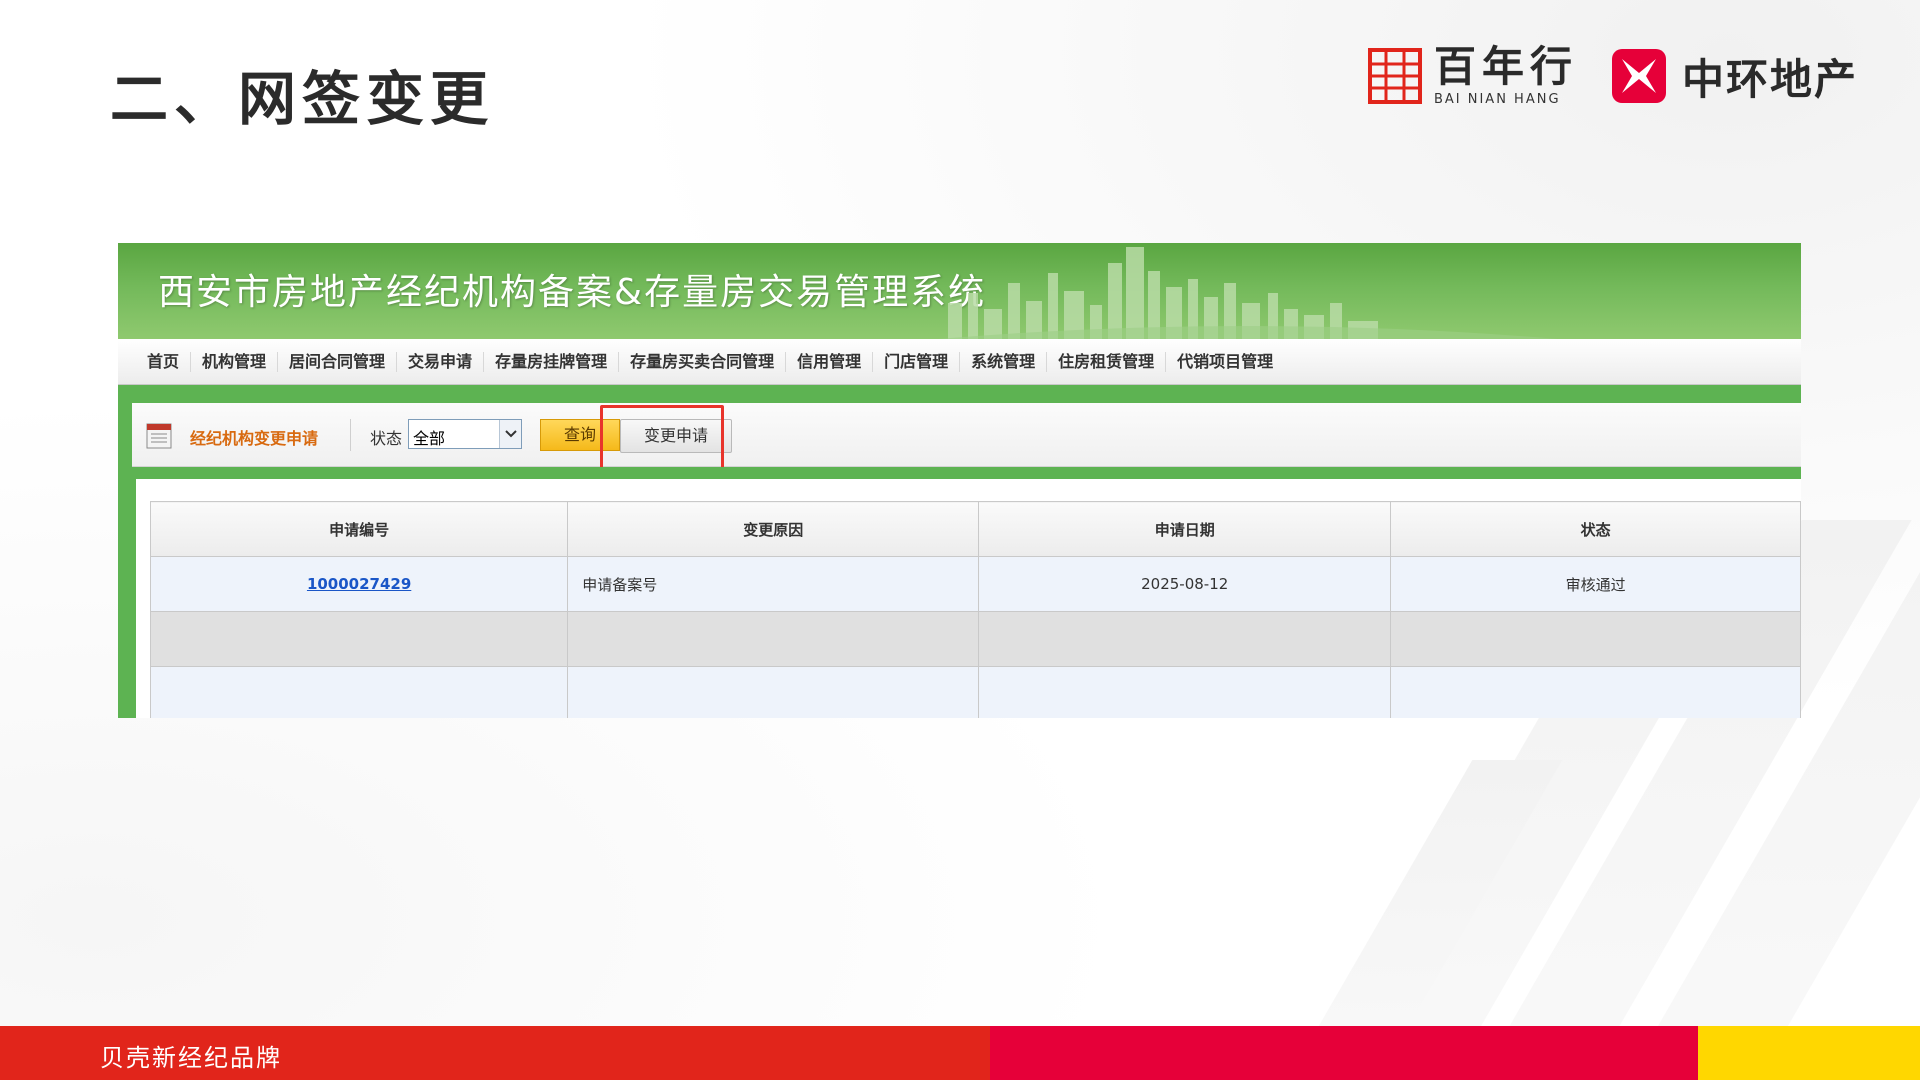 Image resolution: width=1920 pixels, height=1080 pixels. Describe the element at coordinates (1769, 79) in the screenshot. I see `zhonghuan-name: 中环地产` at that location.